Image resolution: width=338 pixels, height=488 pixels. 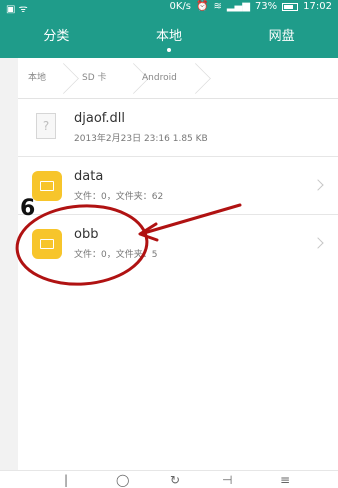 What do you see at coordinates (169, 50) in the screenshot?
I see `active-tab-indicator` at bounding box center [169, 50].